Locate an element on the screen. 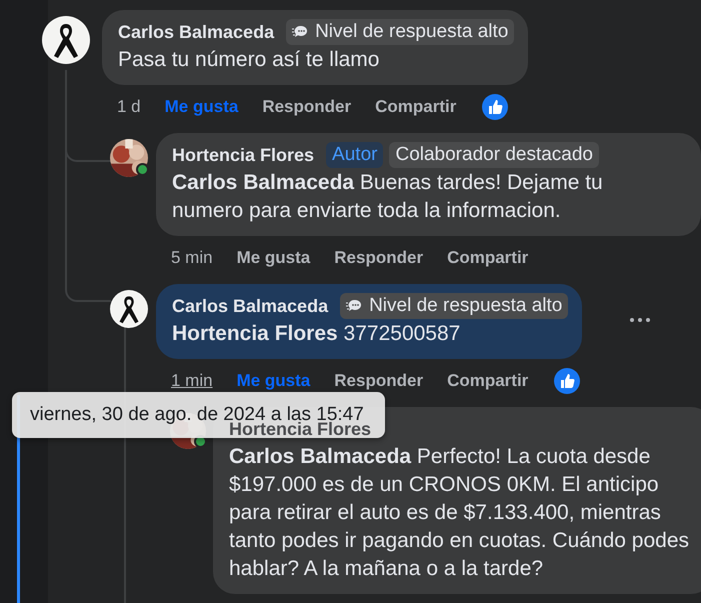 This screenshot has height=603, width=701. comment-time: 1 min is located at coordinates (192, 381).